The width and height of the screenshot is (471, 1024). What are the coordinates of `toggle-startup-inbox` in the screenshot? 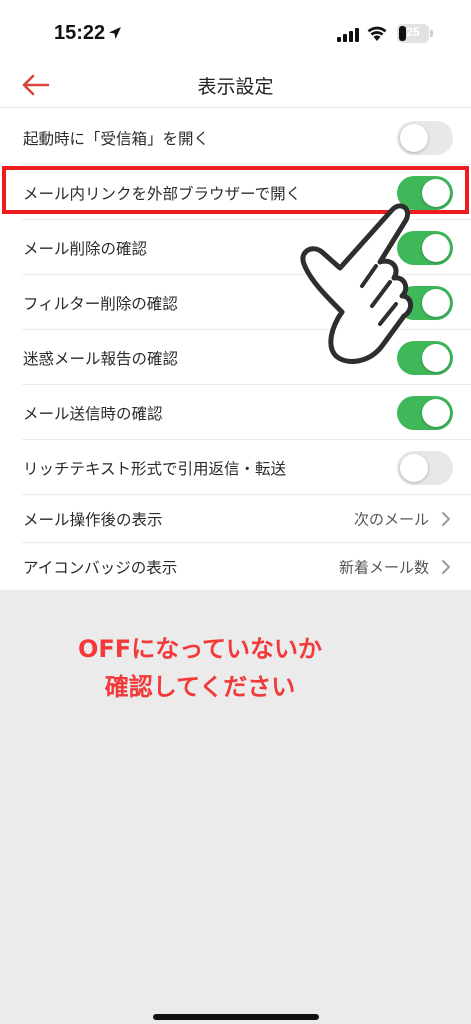 It's located at (425, 137).